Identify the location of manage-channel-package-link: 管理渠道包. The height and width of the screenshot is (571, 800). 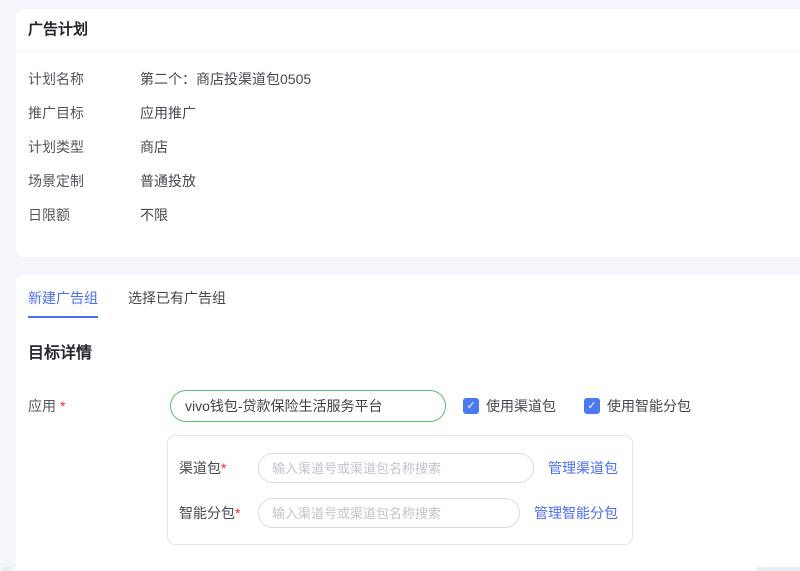
(583, 468).